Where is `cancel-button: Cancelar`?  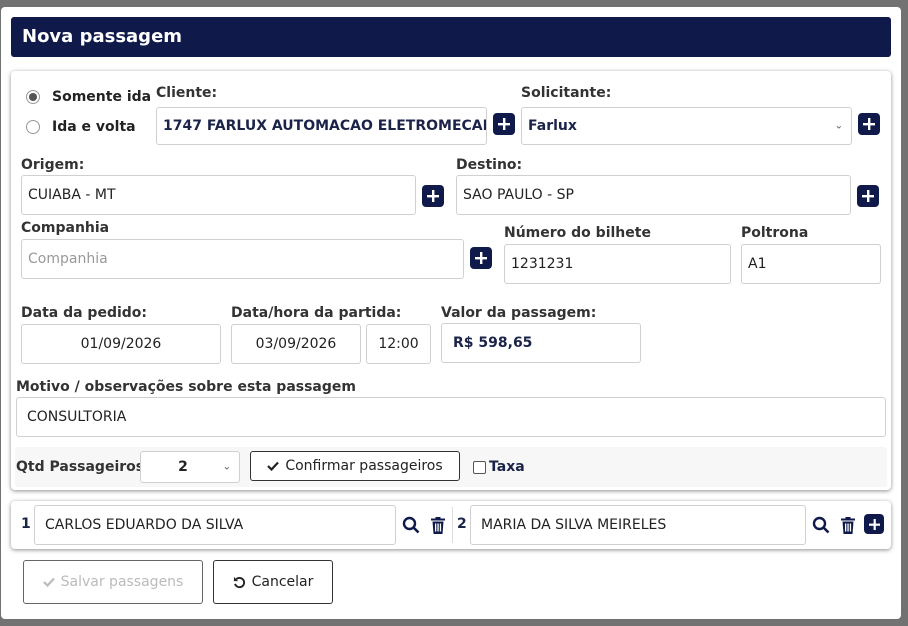
cancel-button: Cancelar is located at coordinates (273, 582).